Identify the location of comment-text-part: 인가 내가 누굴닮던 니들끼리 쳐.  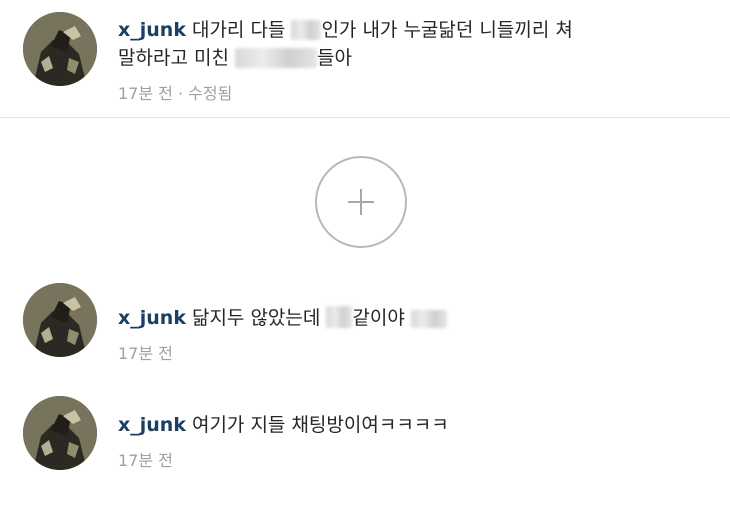
(447, 30).